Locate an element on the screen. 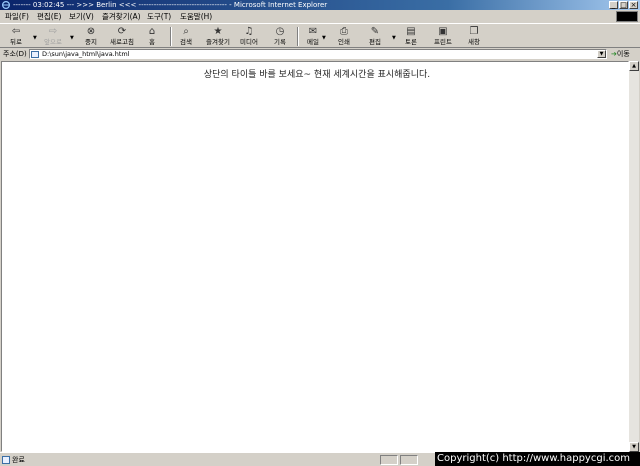  menu-edit: 편집(E) is located at coordinates (49, 16).